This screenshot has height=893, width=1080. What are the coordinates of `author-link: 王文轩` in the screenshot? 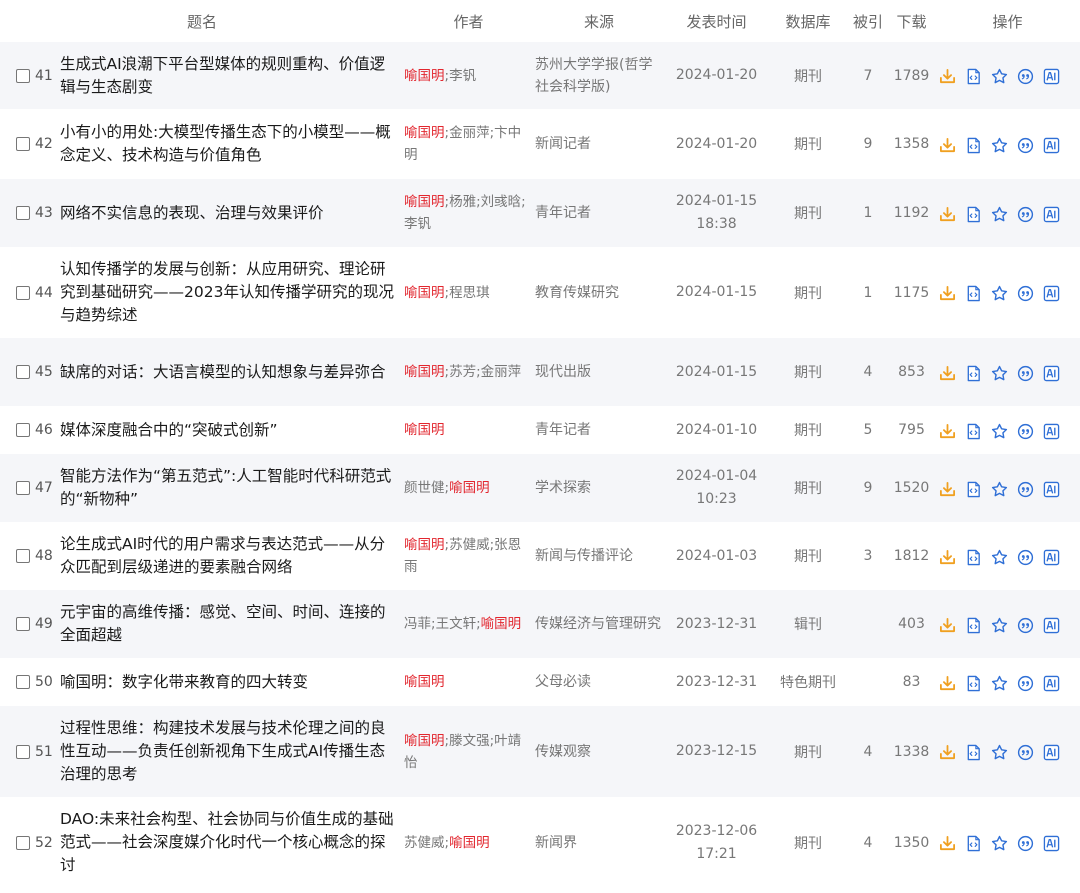 It's located at (456, 624).